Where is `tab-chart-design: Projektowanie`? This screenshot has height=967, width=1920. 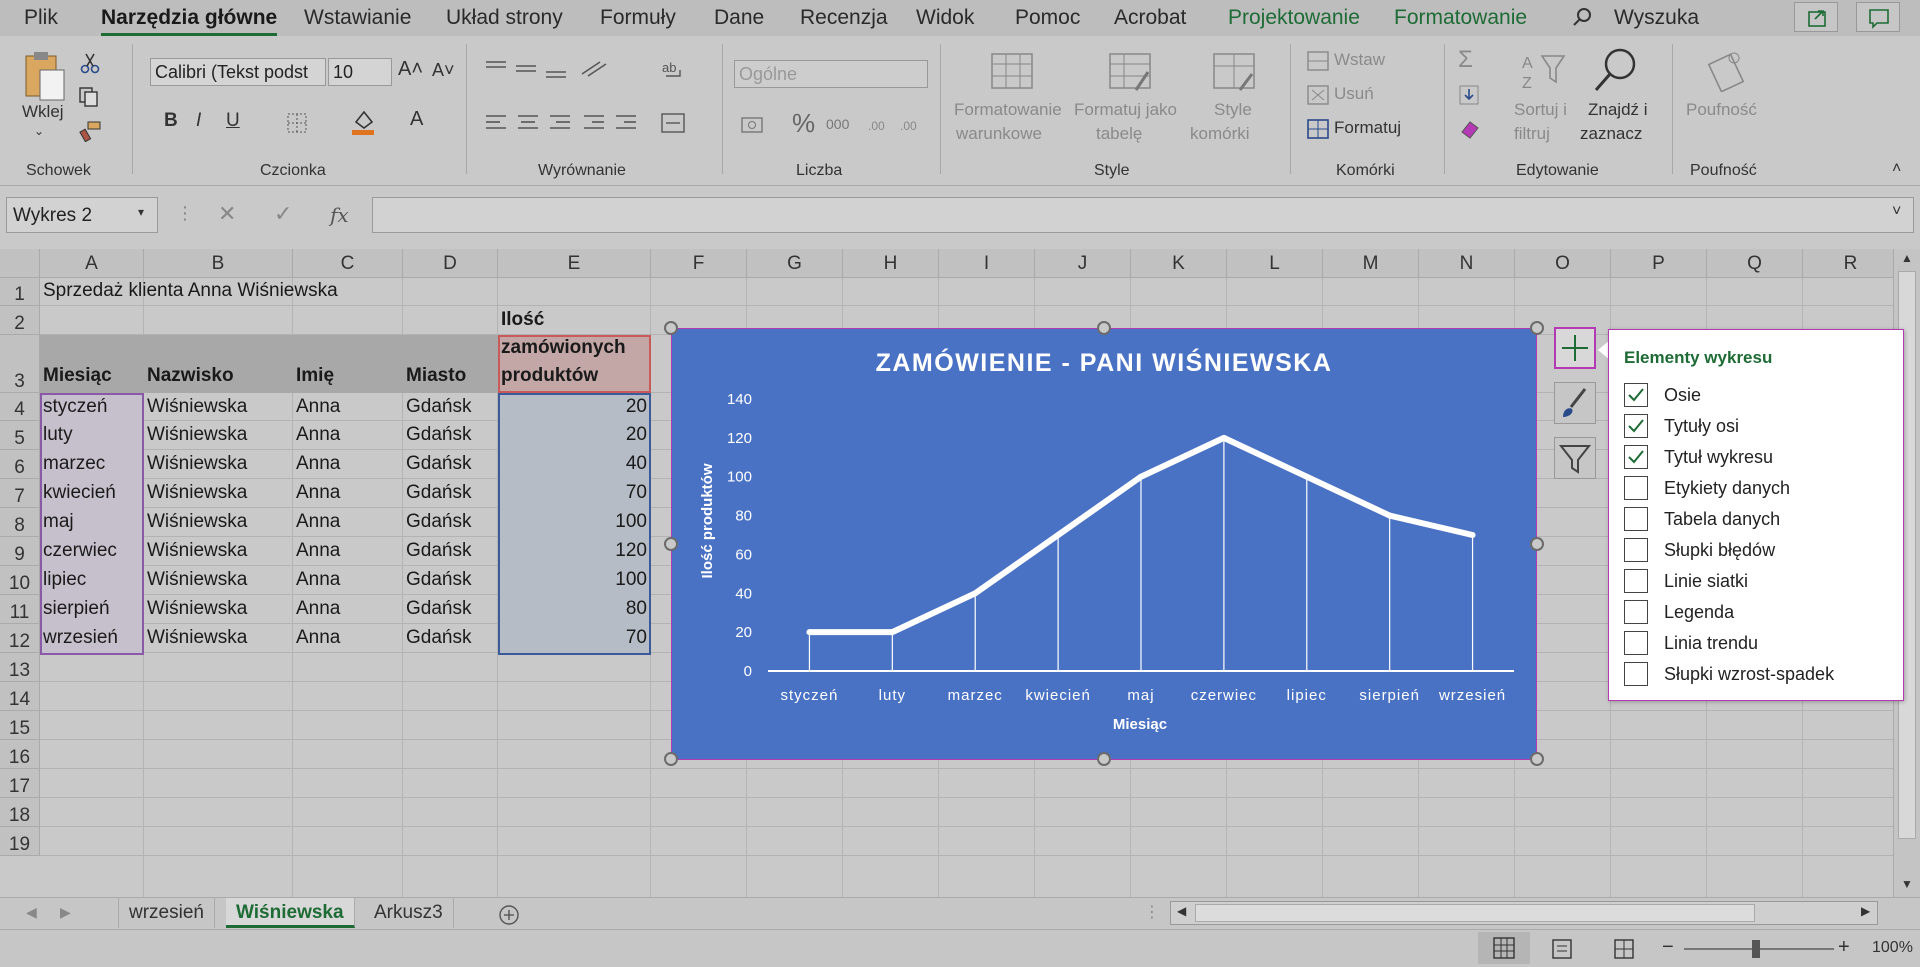
tab-chart-design: Projektowanie is located at coordinates (1294, 18).